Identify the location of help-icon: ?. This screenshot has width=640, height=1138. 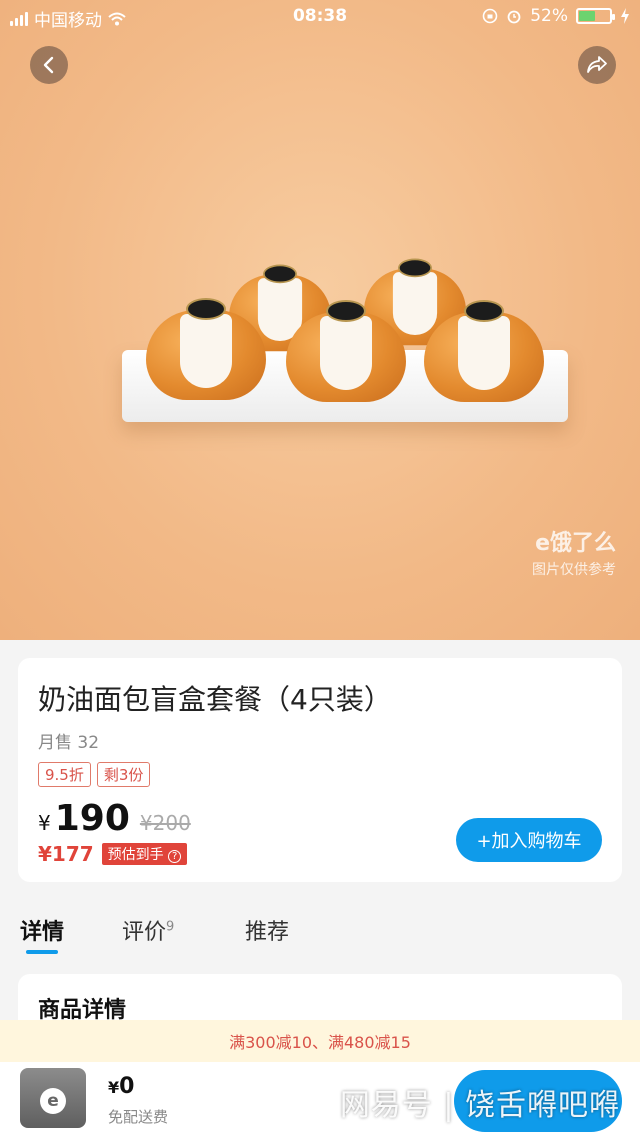
(175, 856).